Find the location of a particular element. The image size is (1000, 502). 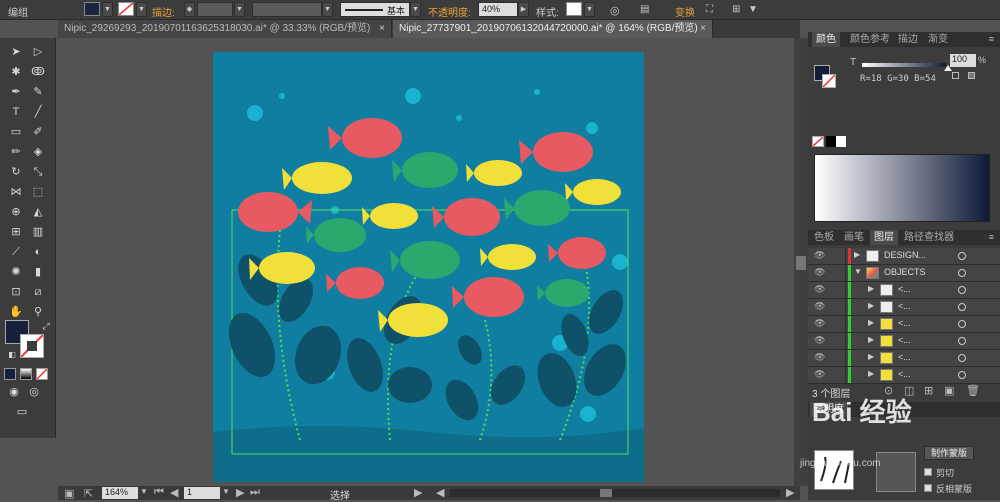

zoom-level-input: 164% is located at coordinates (120, 493).